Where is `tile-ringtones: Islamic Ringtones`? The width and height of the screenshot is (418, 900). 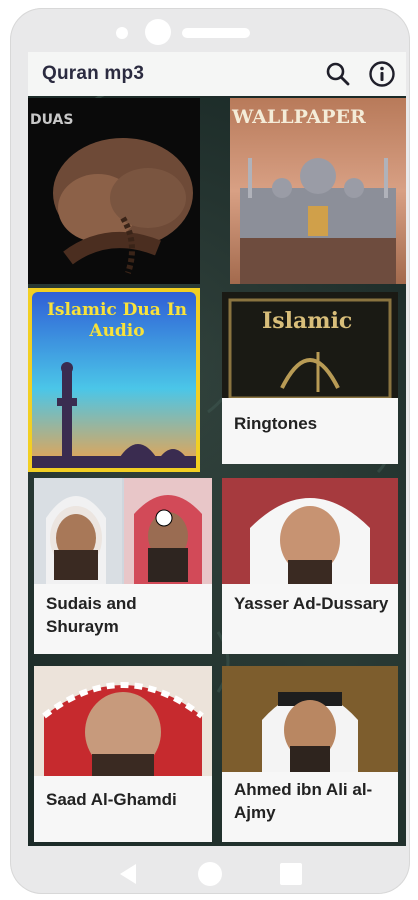
tile-ringtones: Islamic Ringtones is located at coordinates (310, 378).